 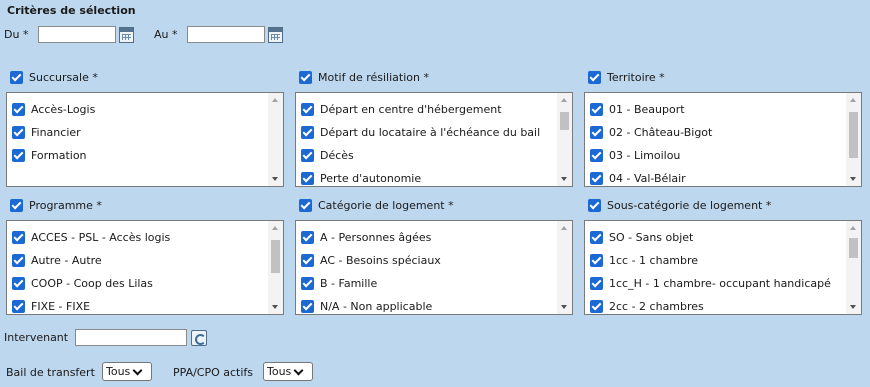 What do you see at coordinates (710, 304) in the screenshot?
I see `list-item: 2cc - 2 chambres` at bounding box center [710, 304].